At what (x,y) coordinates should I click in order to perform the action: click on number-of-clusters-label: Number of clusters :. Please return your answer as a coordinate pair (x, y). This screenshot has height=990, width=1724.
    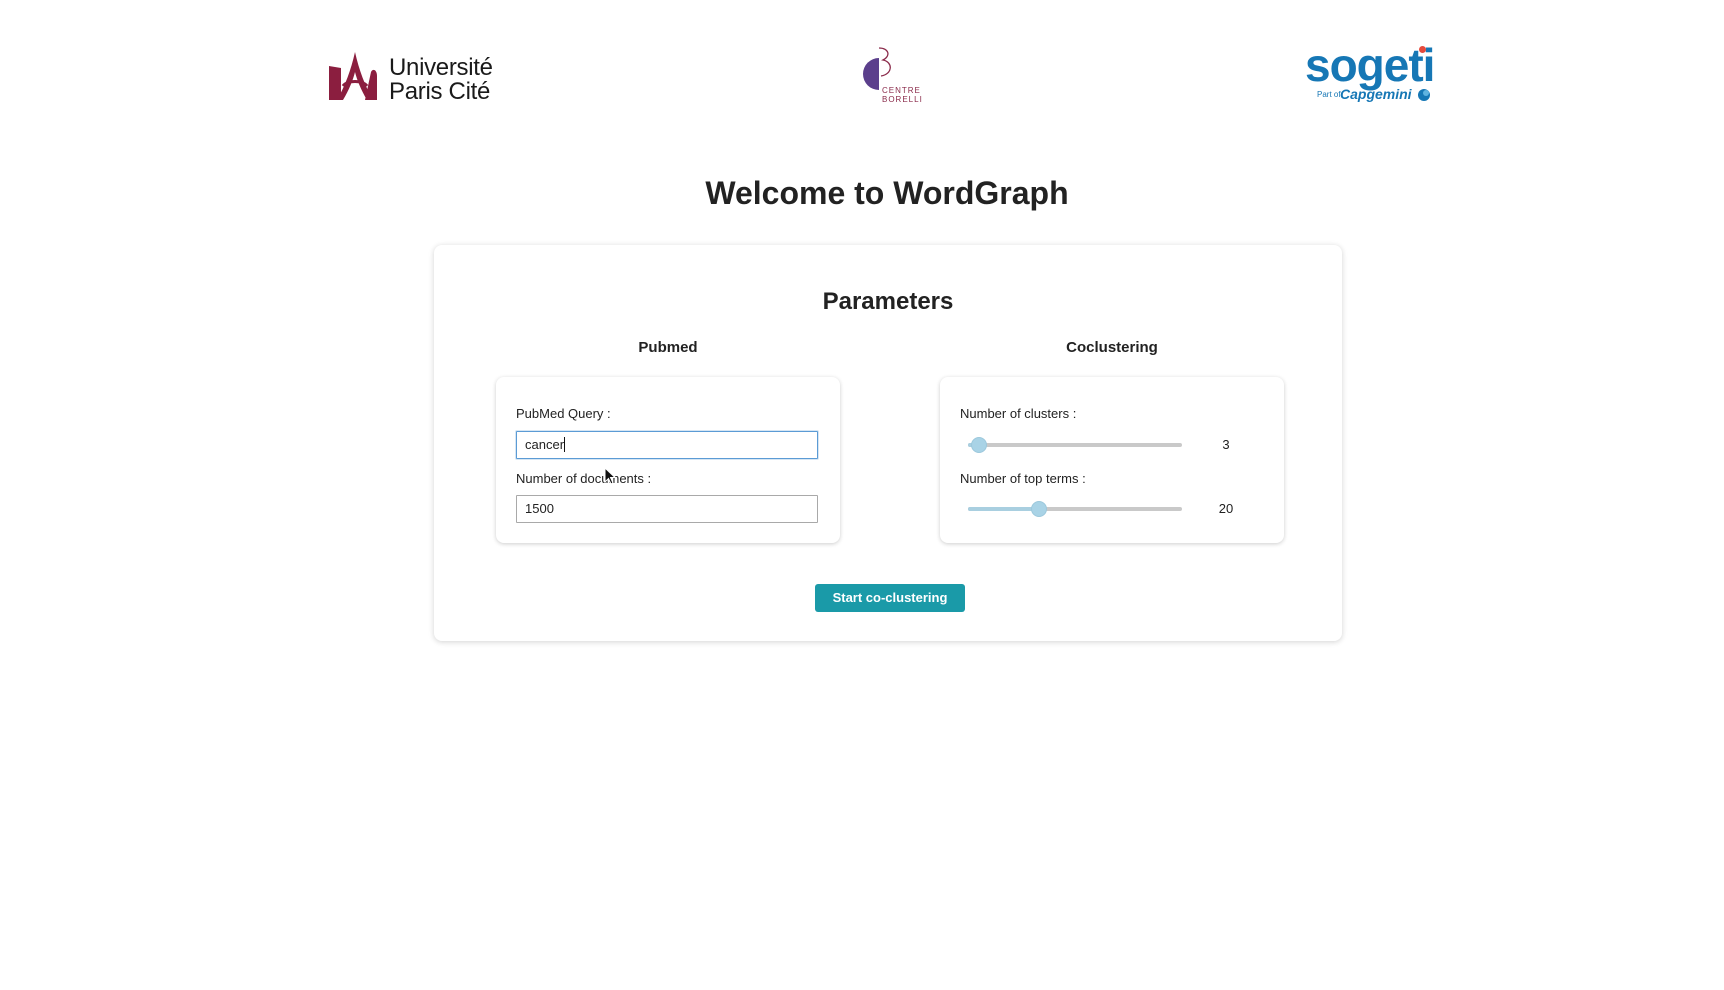
    Looking at the image, I should click on (1018, 413).